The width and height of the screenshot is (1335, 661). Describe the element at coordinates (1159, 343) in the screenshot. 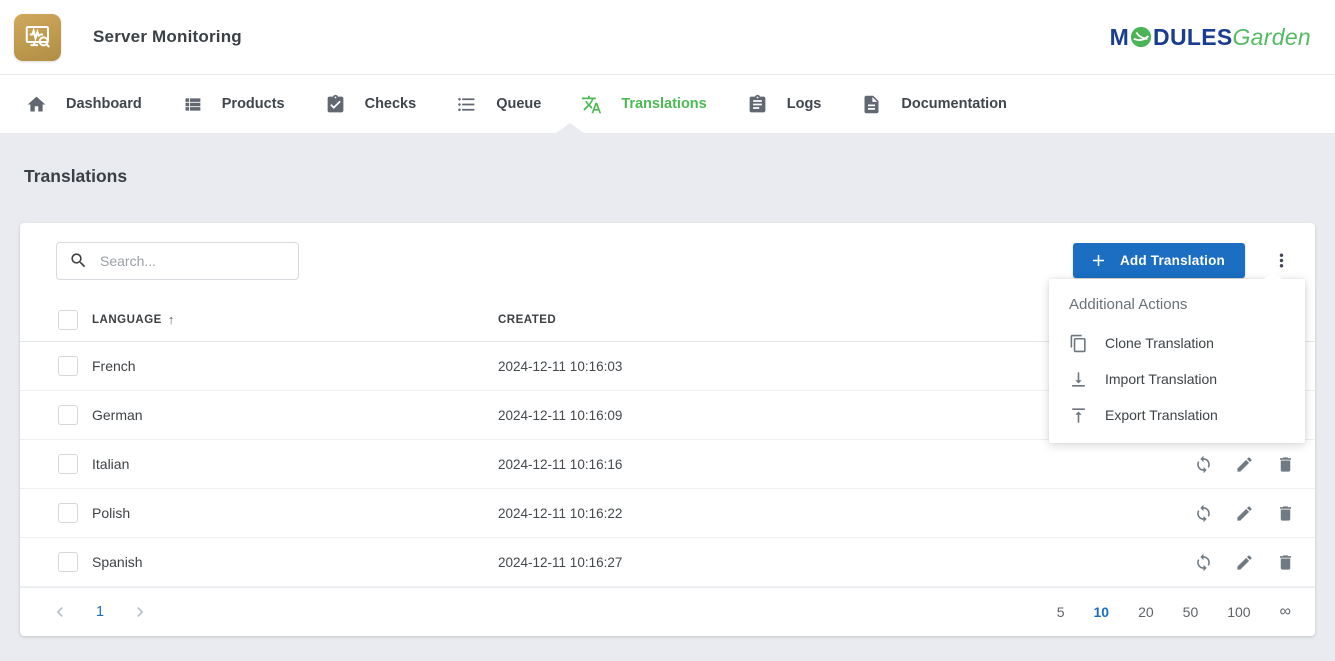

I see `menu-item-label: Clone Translation` at that location.